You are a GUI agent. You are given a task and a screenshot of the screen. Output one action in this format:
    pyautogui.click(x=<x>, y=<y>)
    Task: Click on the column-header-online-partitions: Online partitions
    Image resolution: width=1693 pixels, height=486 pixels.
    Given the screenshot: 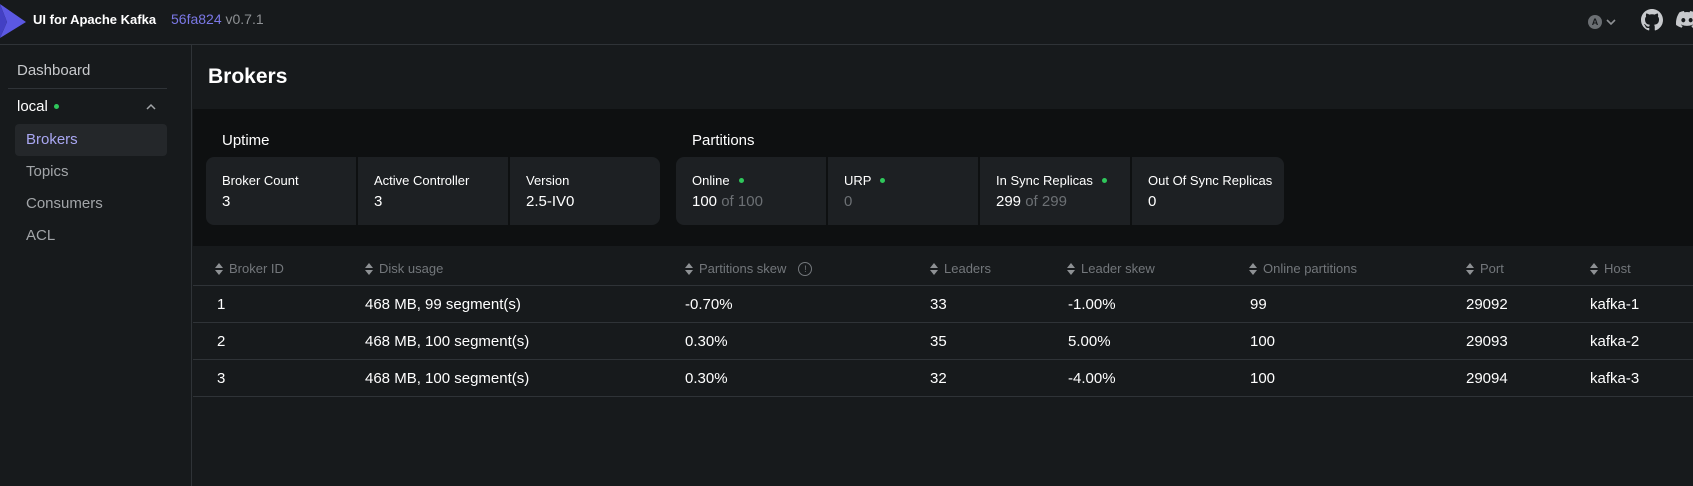 What is the action you would take?
    pyautogui.click(x=1303, y=268)
    